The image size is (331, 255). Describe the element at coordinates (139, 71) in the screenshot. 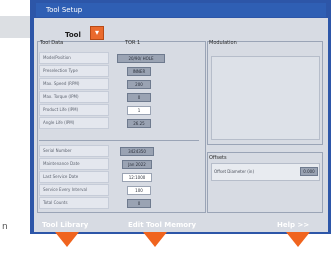

I see `field-value-preselection: INNER` at that location.